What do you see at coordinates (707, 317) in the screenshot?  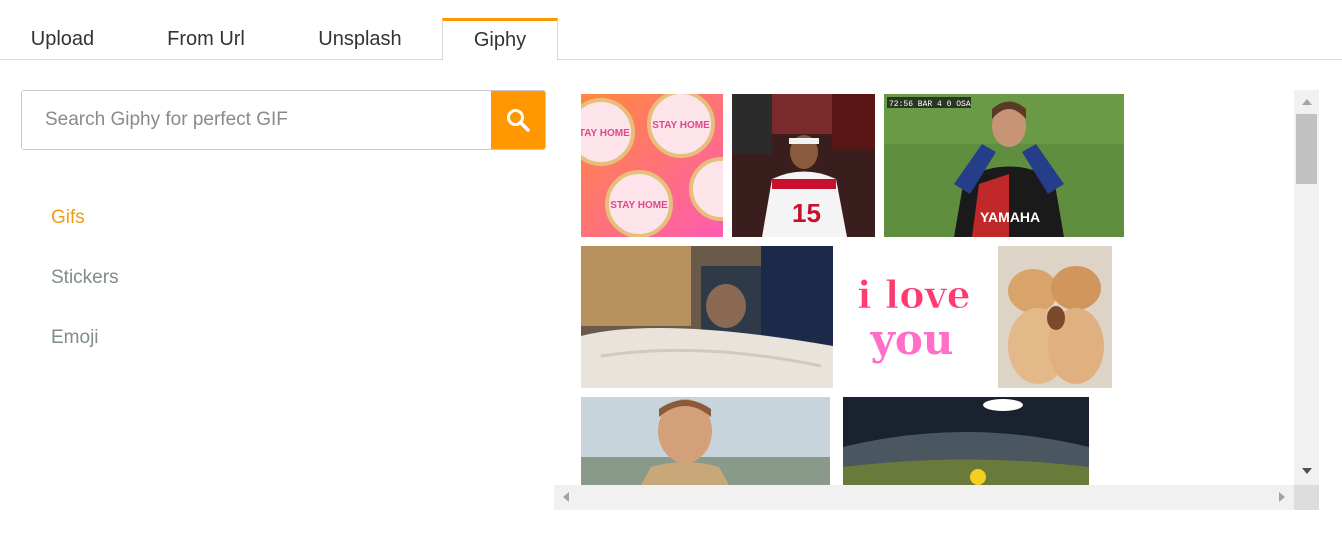 I see `gif-bed-scene` at bounding box center [707, 317].